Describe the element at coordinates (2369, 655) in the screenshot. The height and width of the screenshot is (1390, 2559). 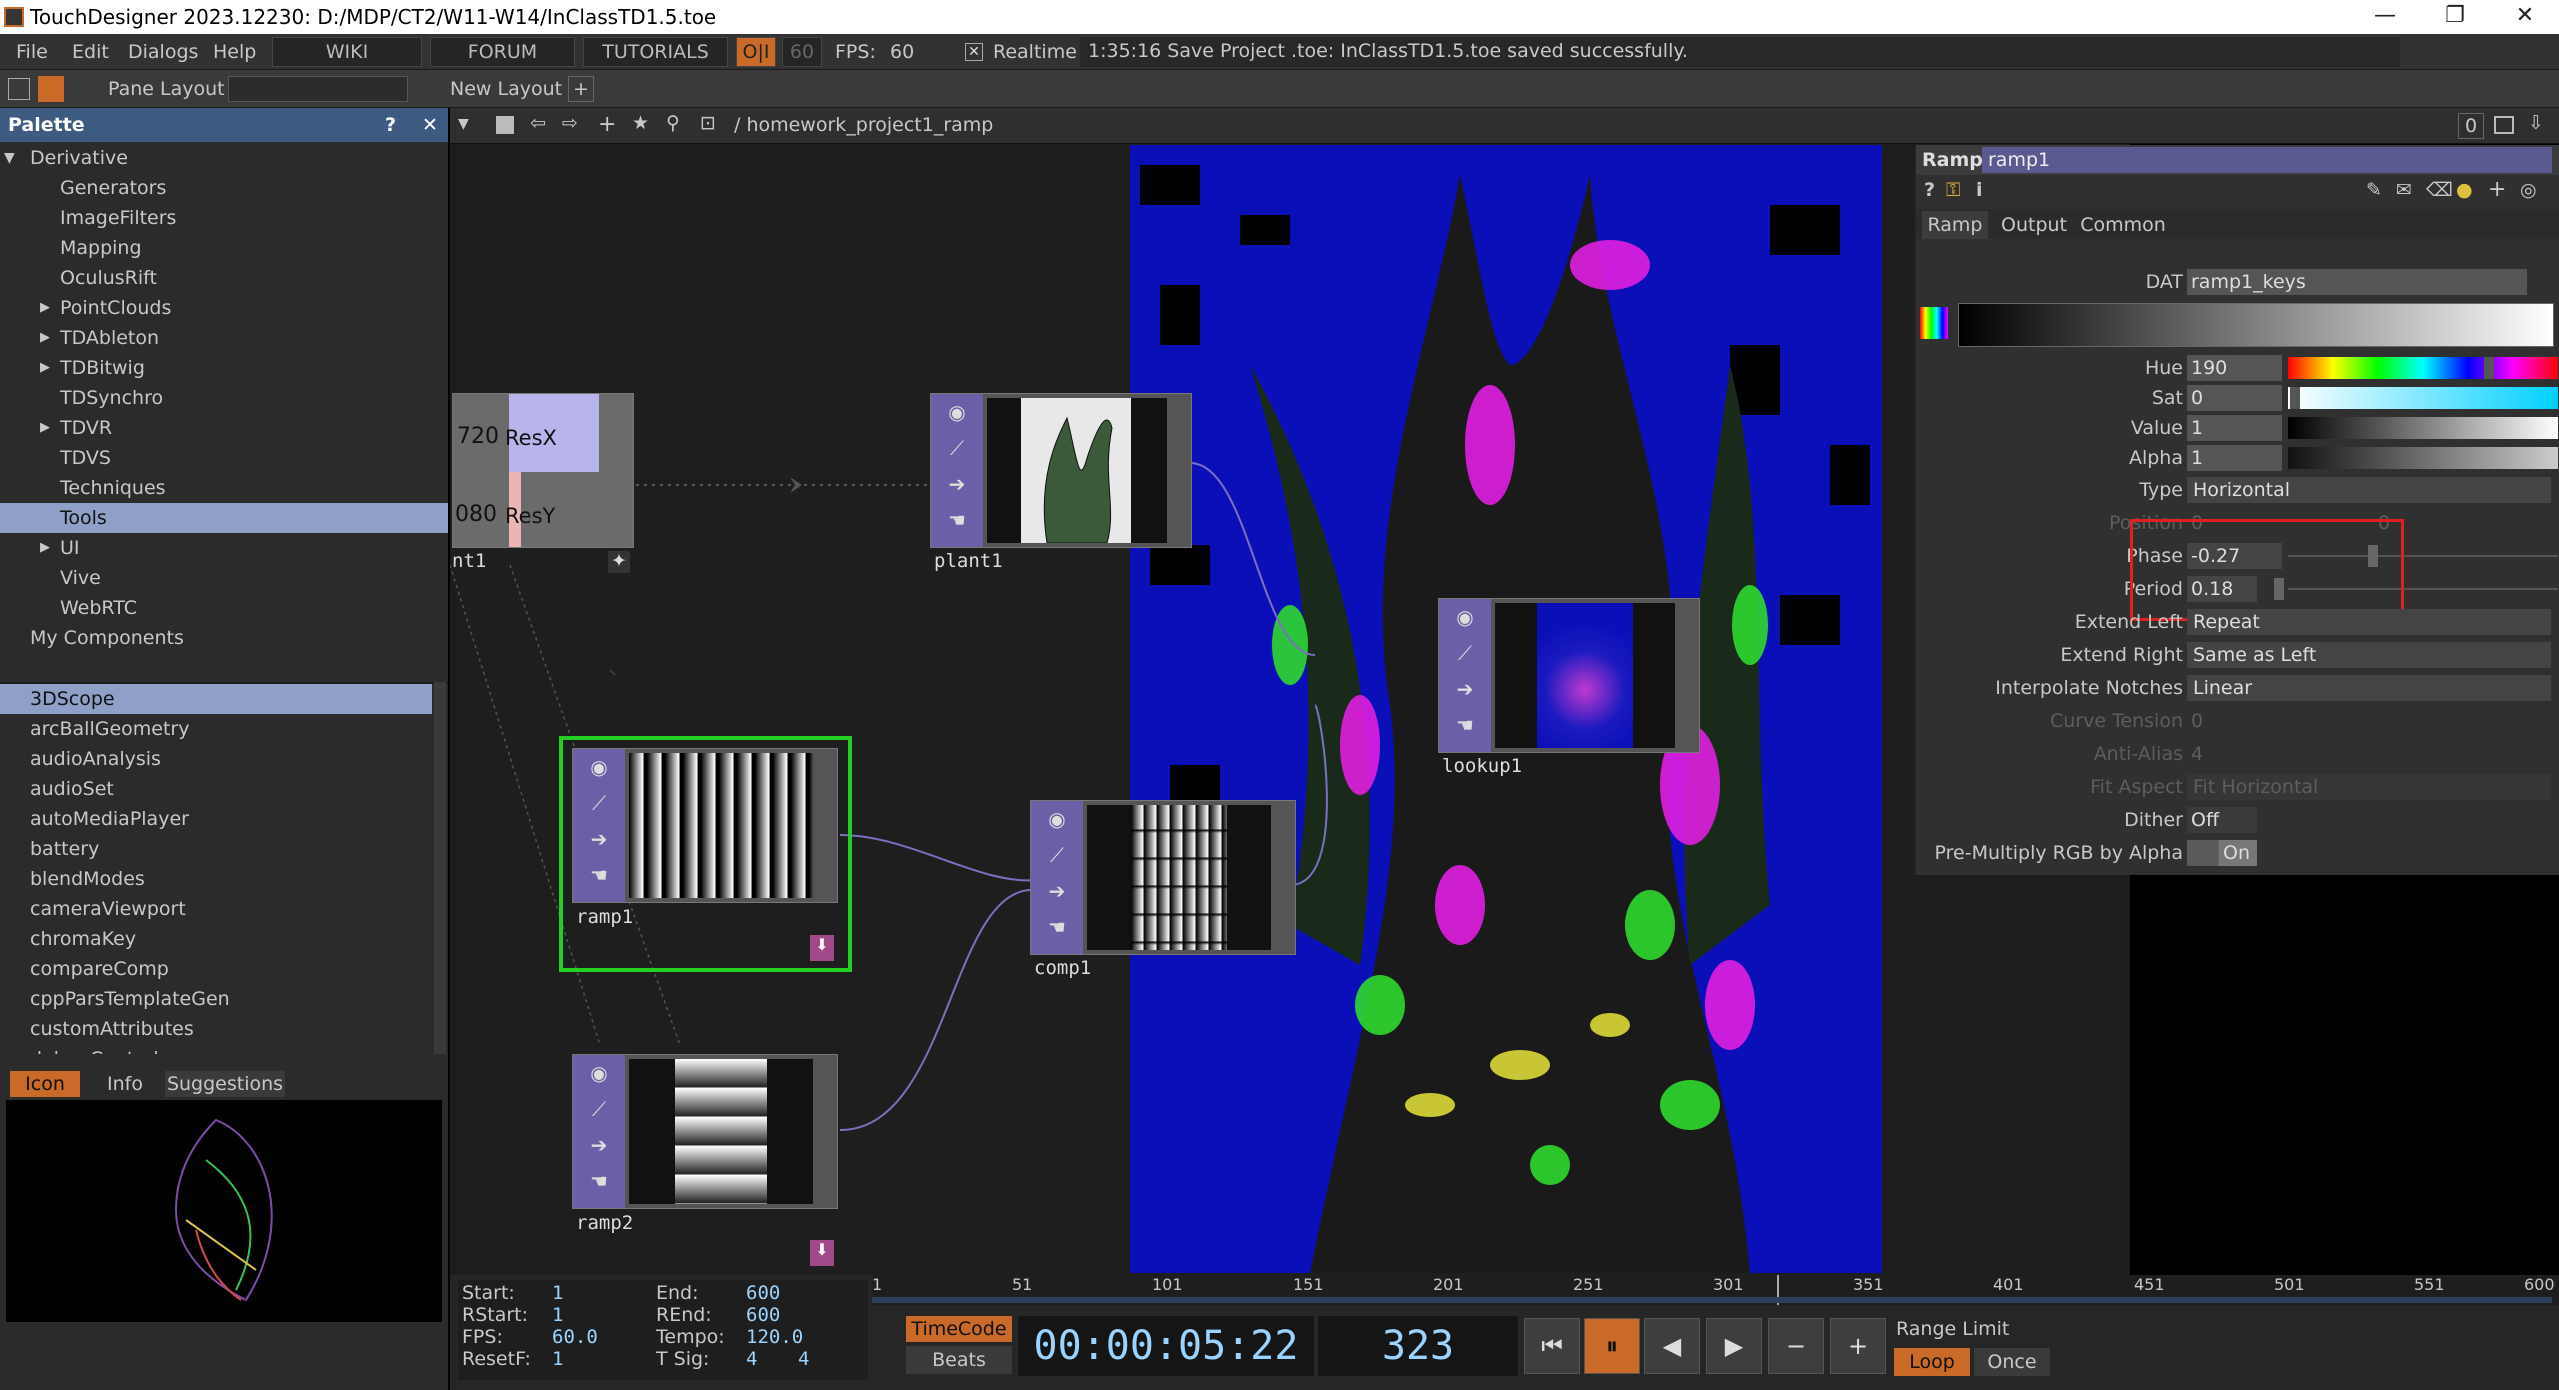
I see `extend-right-menu: Same as Left` at that location.